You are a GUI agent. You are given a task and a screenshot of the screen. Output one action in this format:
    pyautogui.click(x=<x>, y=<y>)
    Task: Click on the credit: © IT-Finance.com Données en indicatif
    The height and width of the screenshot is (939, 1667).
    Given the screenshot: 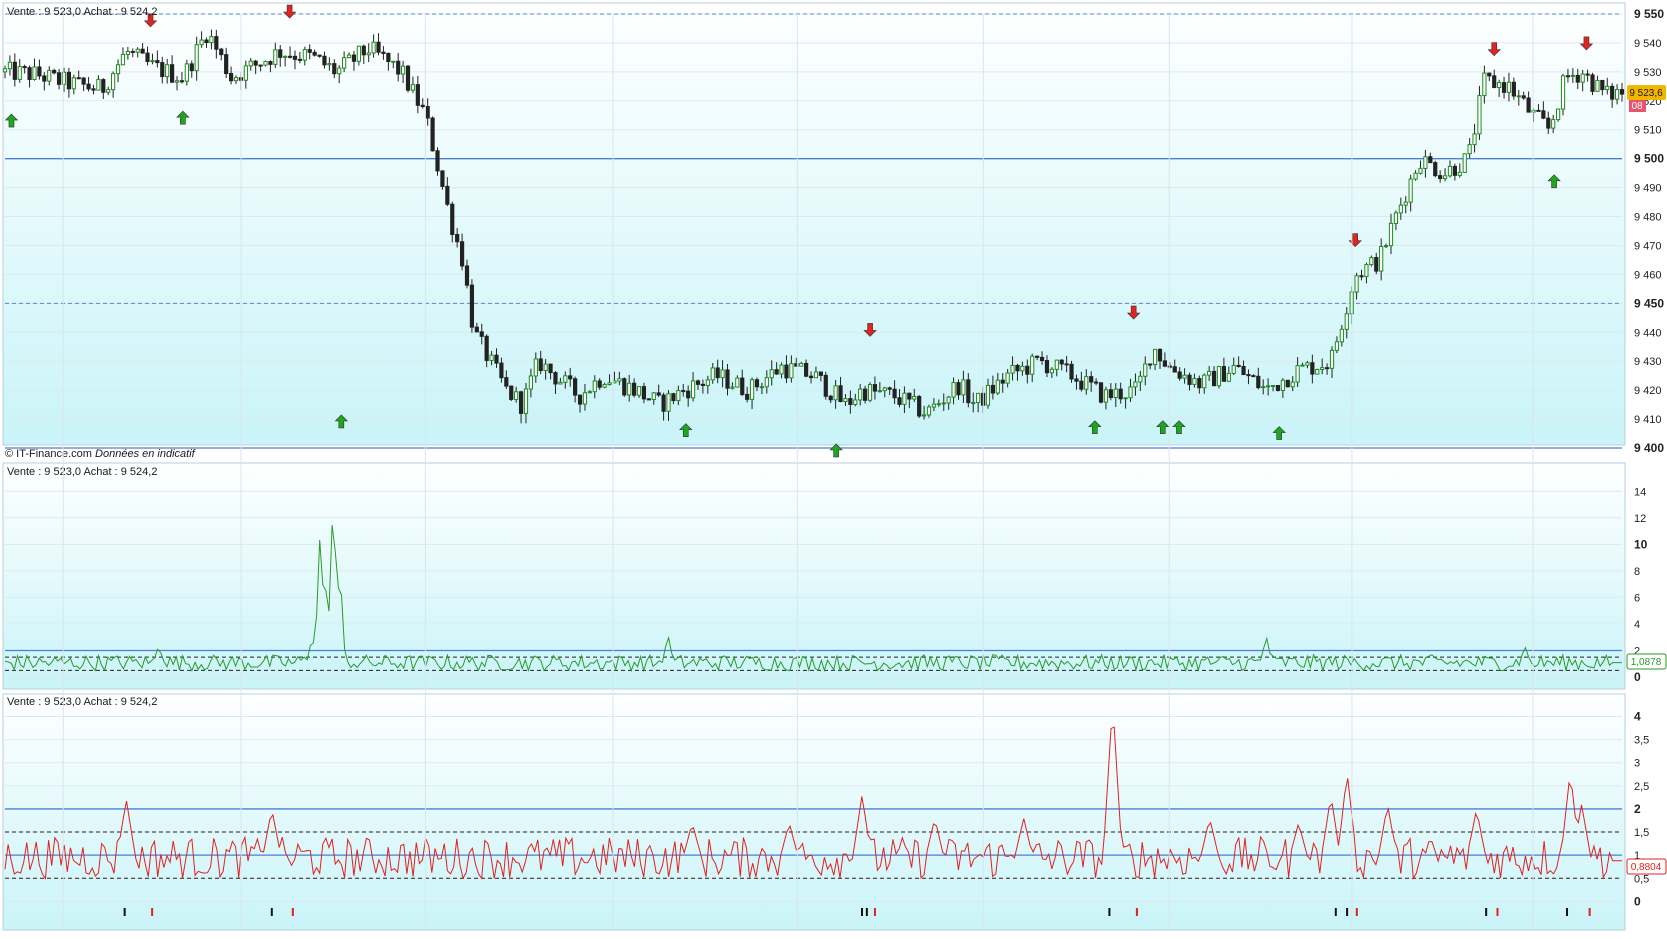 What is the action you would take?
    pyautogui.click(x=100, y=454)
    